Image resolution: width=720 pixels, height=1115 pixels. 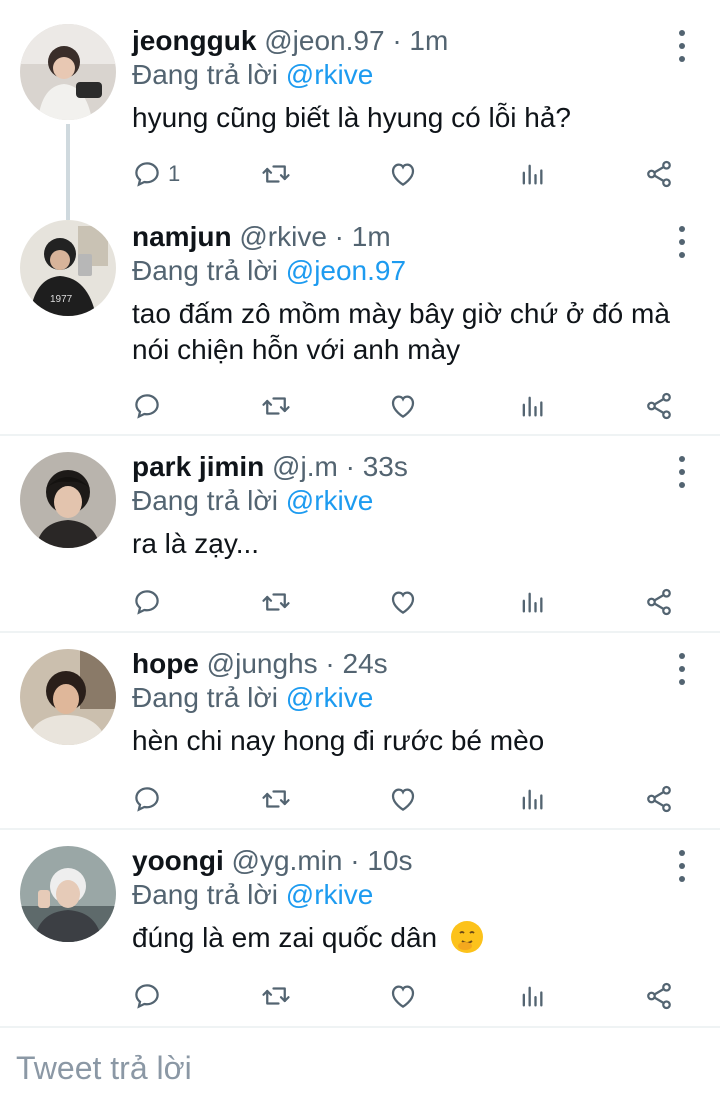 What do you see at coordinates (178, 860) in the screenshot?
I see `display-name: yoongi` at bounding box center [178, 860].